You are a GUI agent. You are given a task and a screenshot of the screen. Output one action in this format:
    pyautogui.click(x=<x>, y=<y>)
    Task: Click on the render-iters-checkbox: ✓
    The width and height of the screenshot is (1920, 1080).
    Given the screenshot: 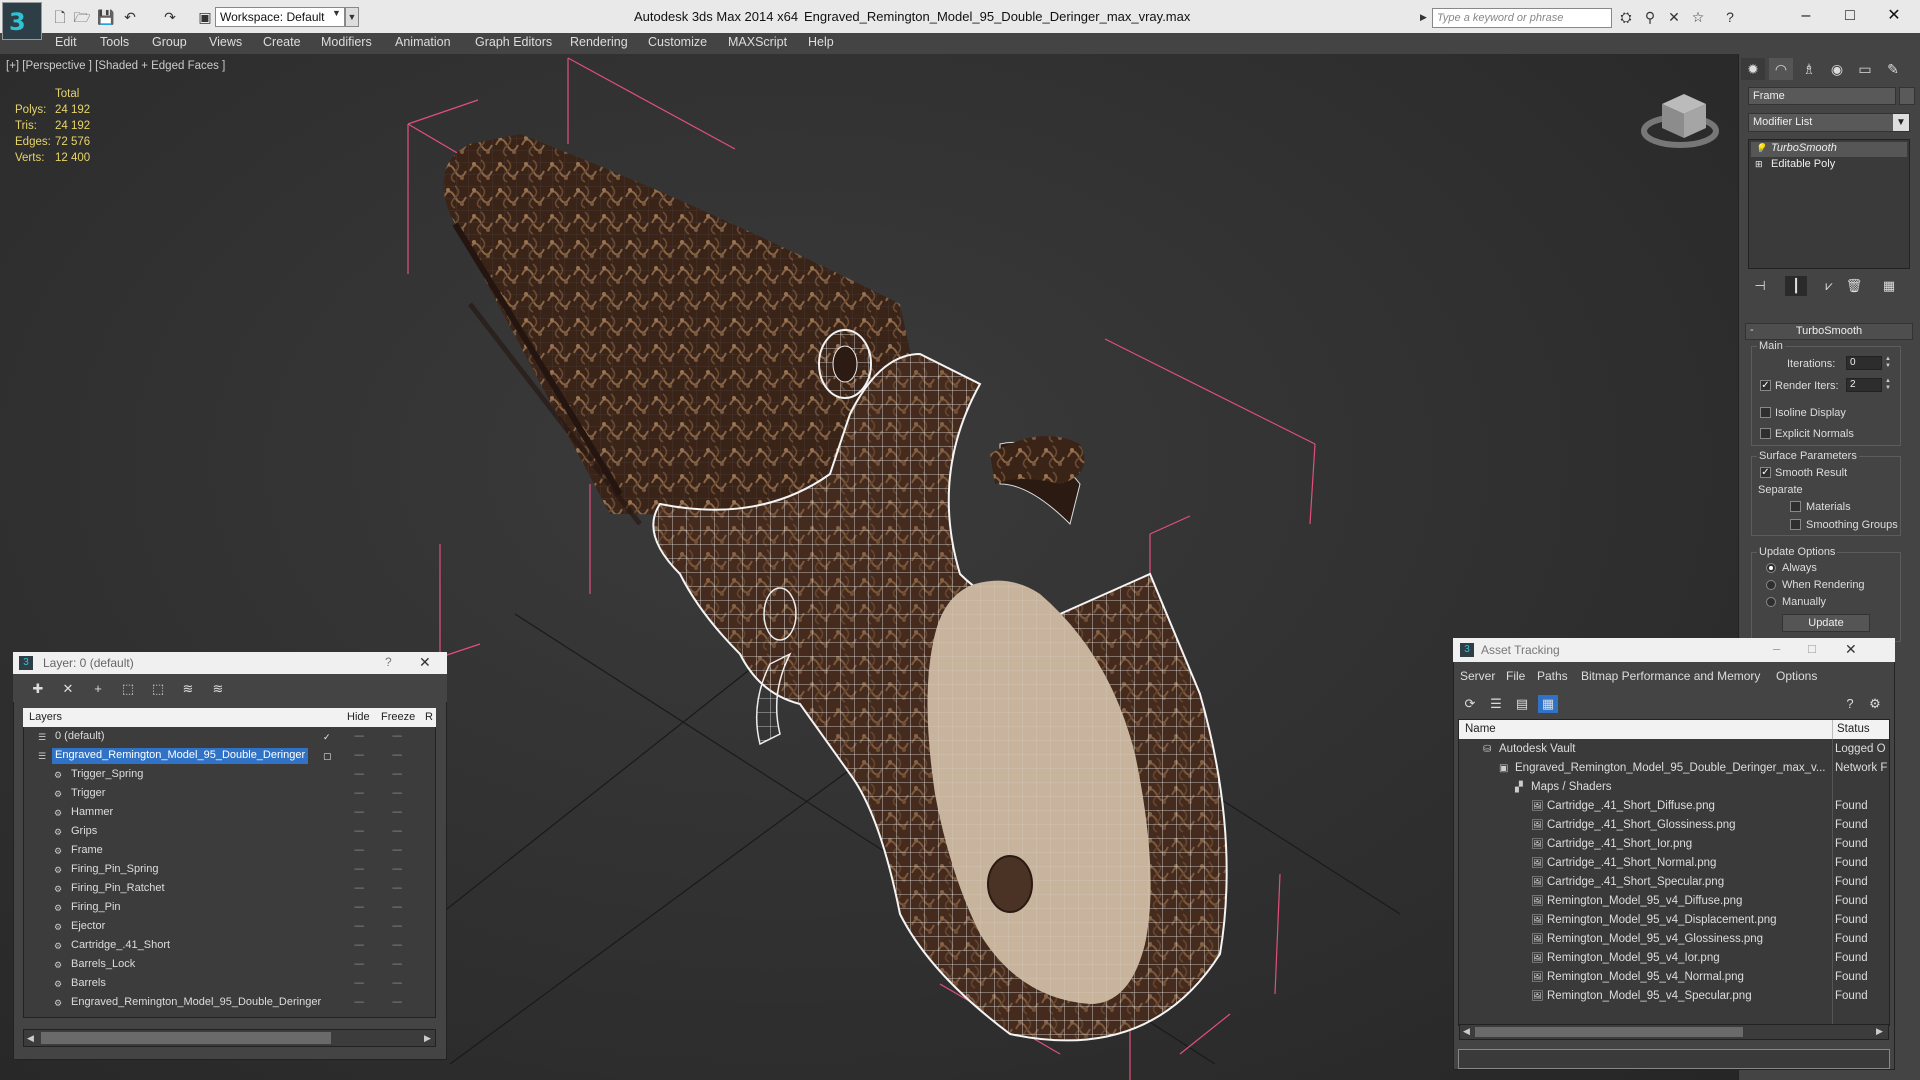 What is the action you would take?
    pyautogui.click(x=1765, y=385)
    